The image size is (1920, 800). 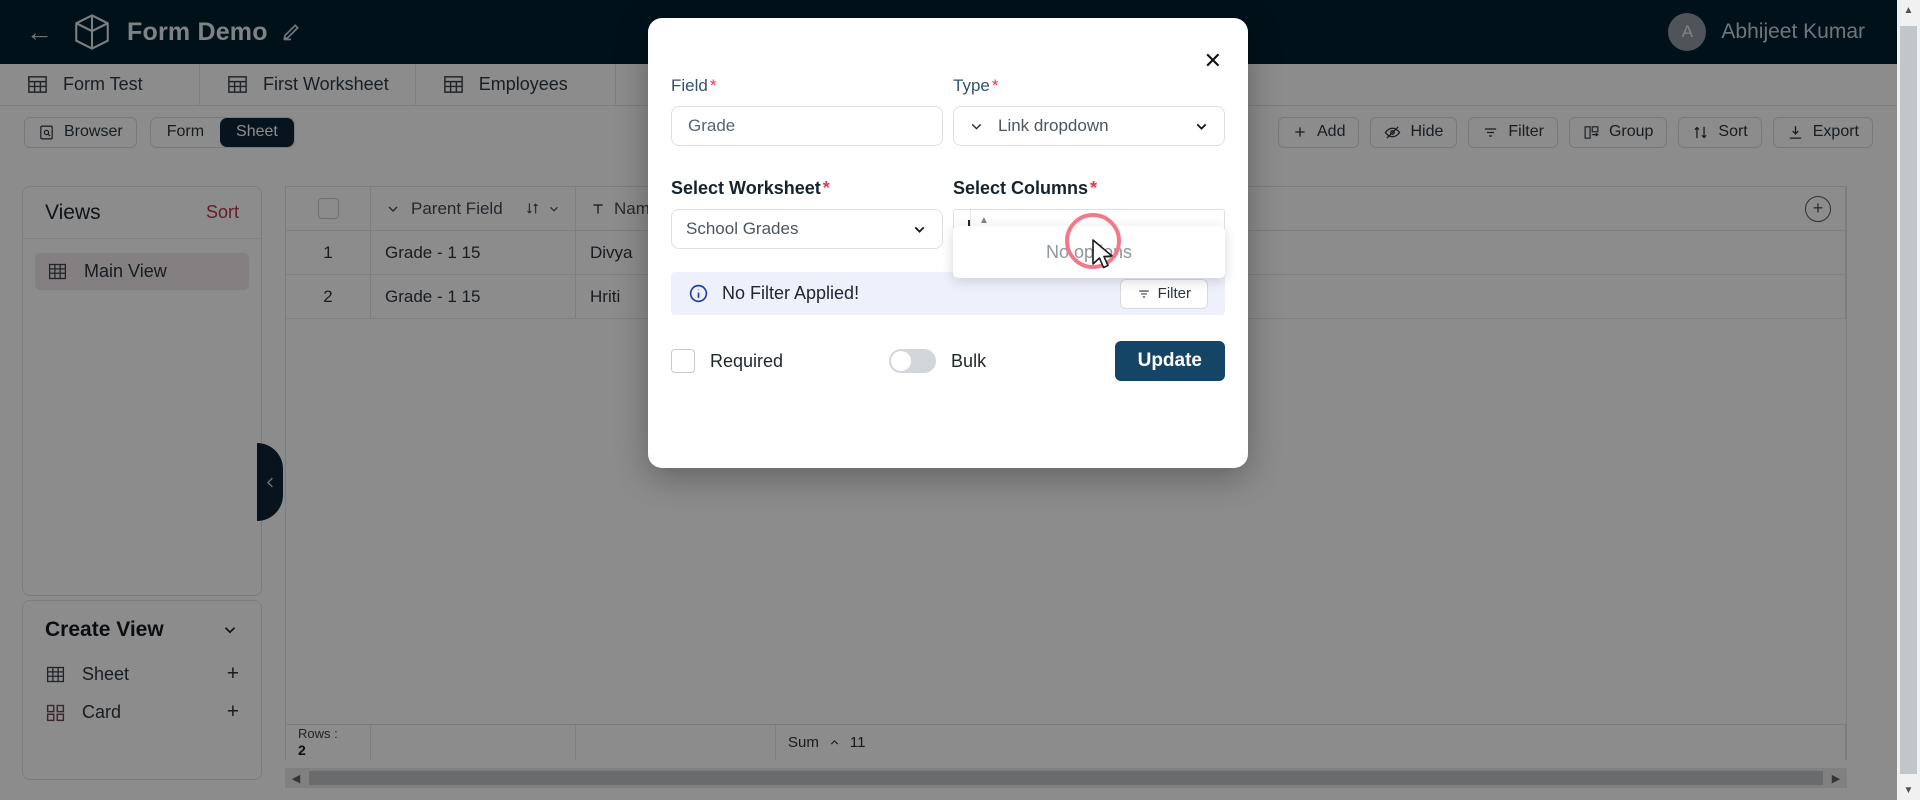 I want to click on caret-up-icon, so click(x=834, y=742).